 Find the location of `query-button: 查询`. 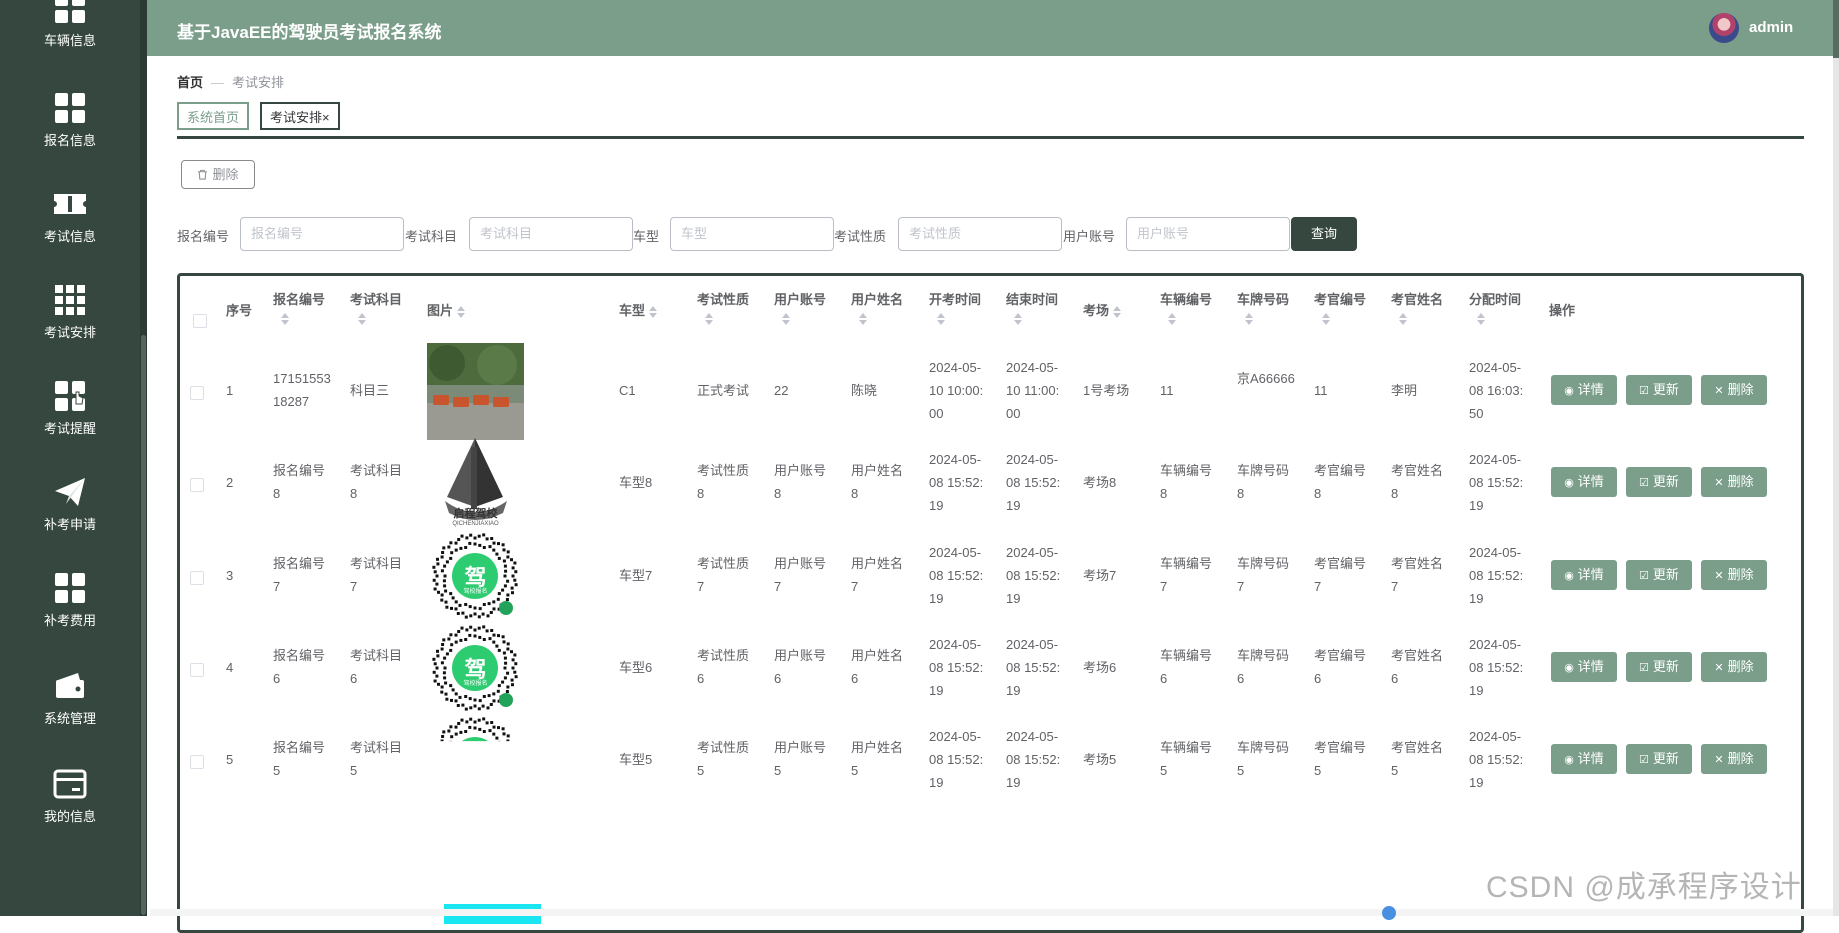

query-button: 查询 is located at coordinates (1324, 234).